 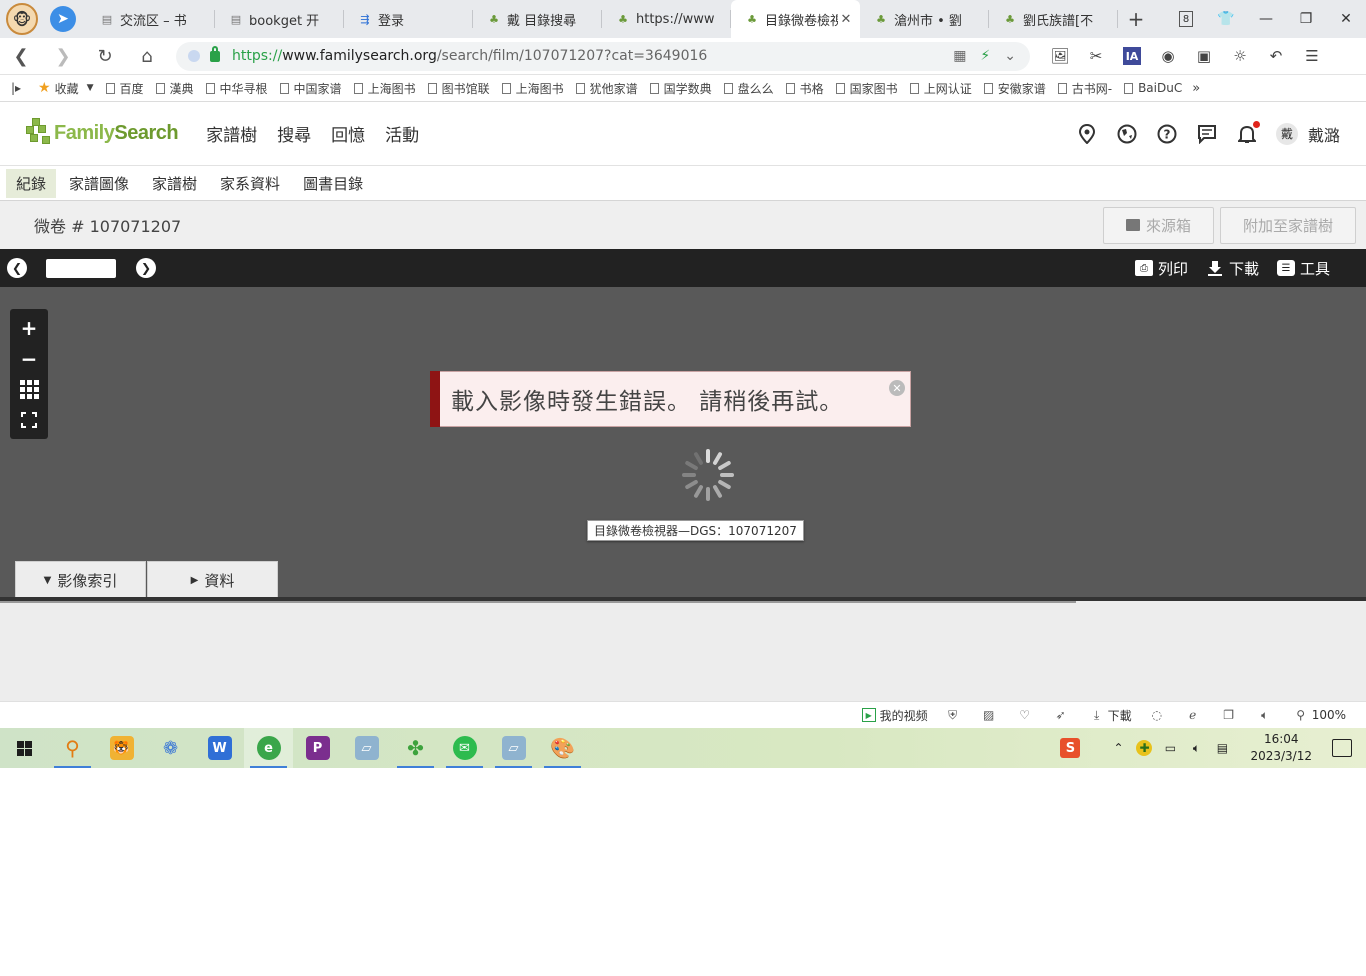 What do you see at coordinates (146, 268) in the screenshot?
I see `next-image-button: ❯` at bounding box center [146, 268].